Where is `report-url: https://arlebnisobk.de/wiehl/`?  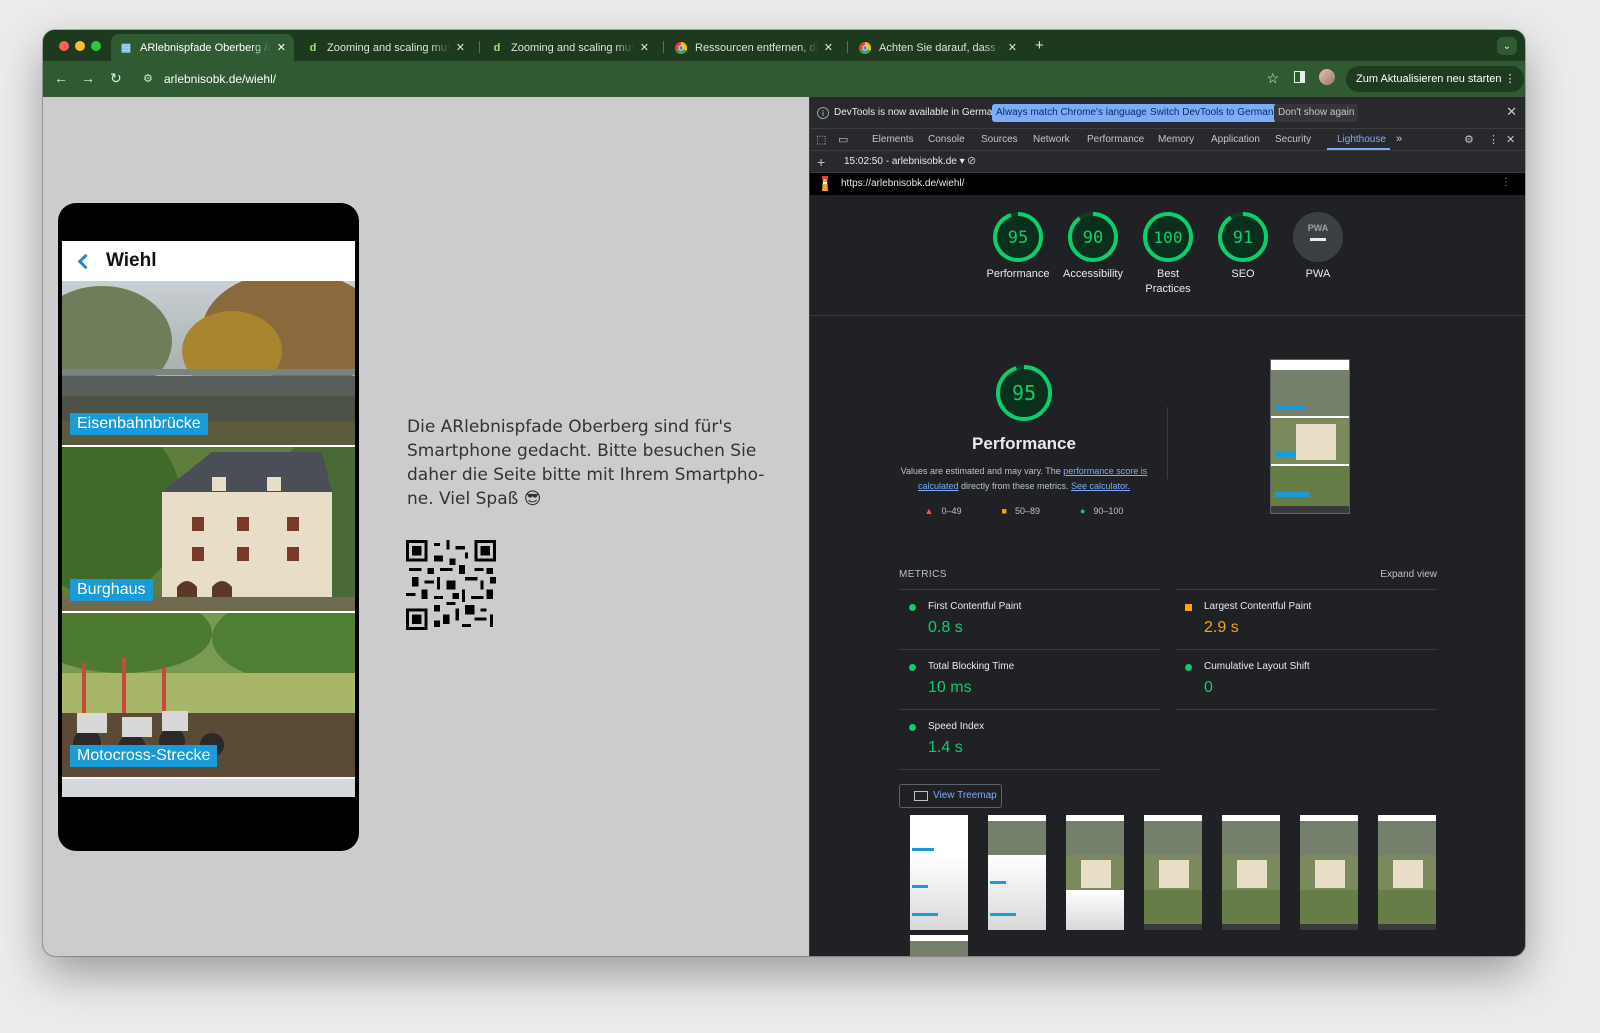 report-url: https://arlebnisobk.de/wiehl/ is located at coordinates (902, 183).